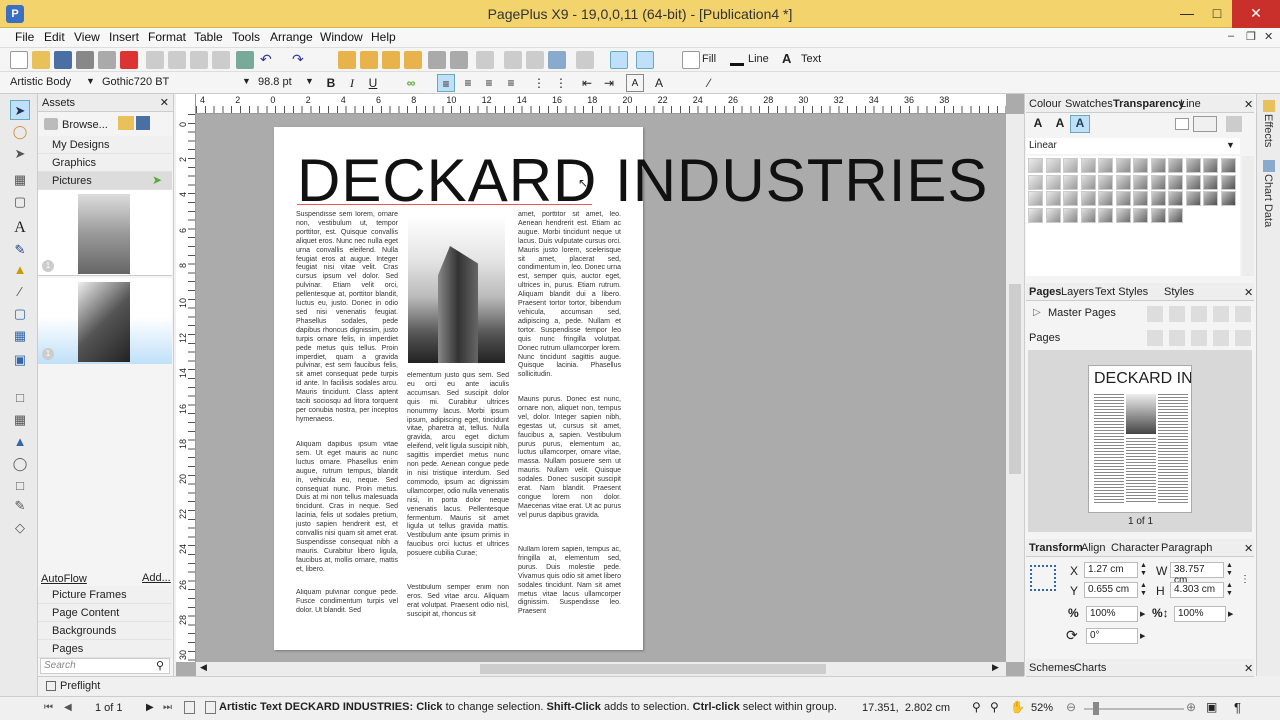  I want to click on shape-tool-icon: ▢, so click(20, 314).